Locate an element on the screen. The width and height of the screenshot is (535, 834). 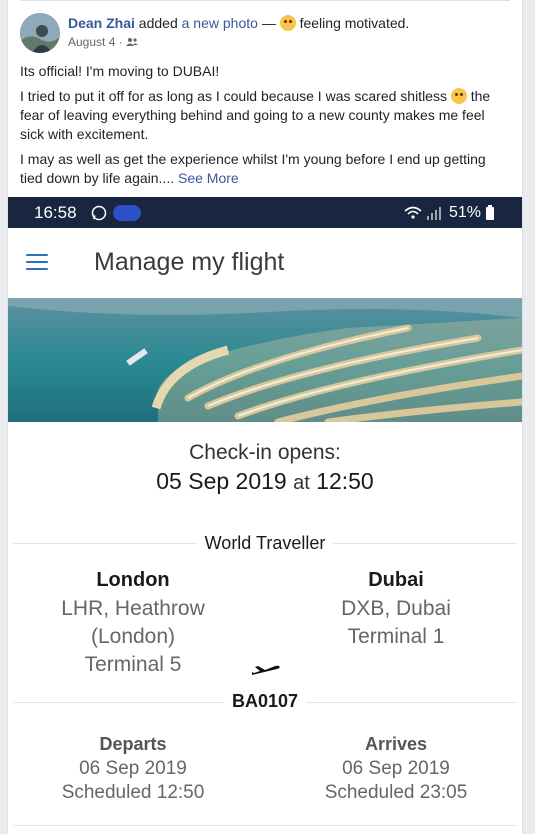
destination-airport: DXB, Dubai is located at coordinates (396, 608).